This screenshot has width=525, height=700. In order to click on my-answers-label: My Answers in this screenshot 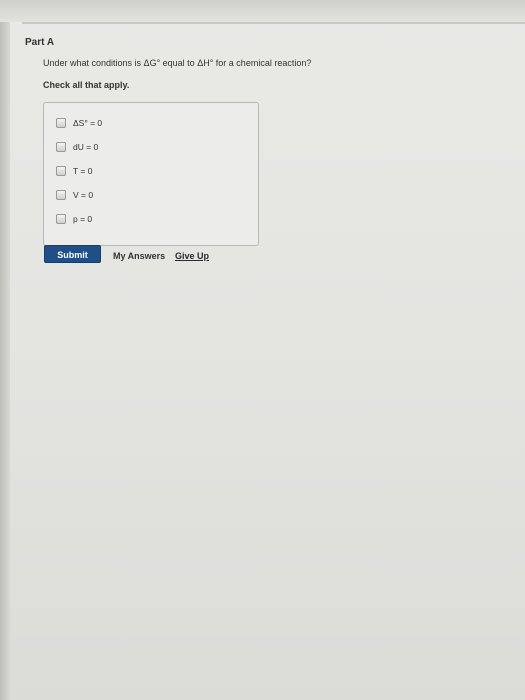, I will do `click(139, 256)`.